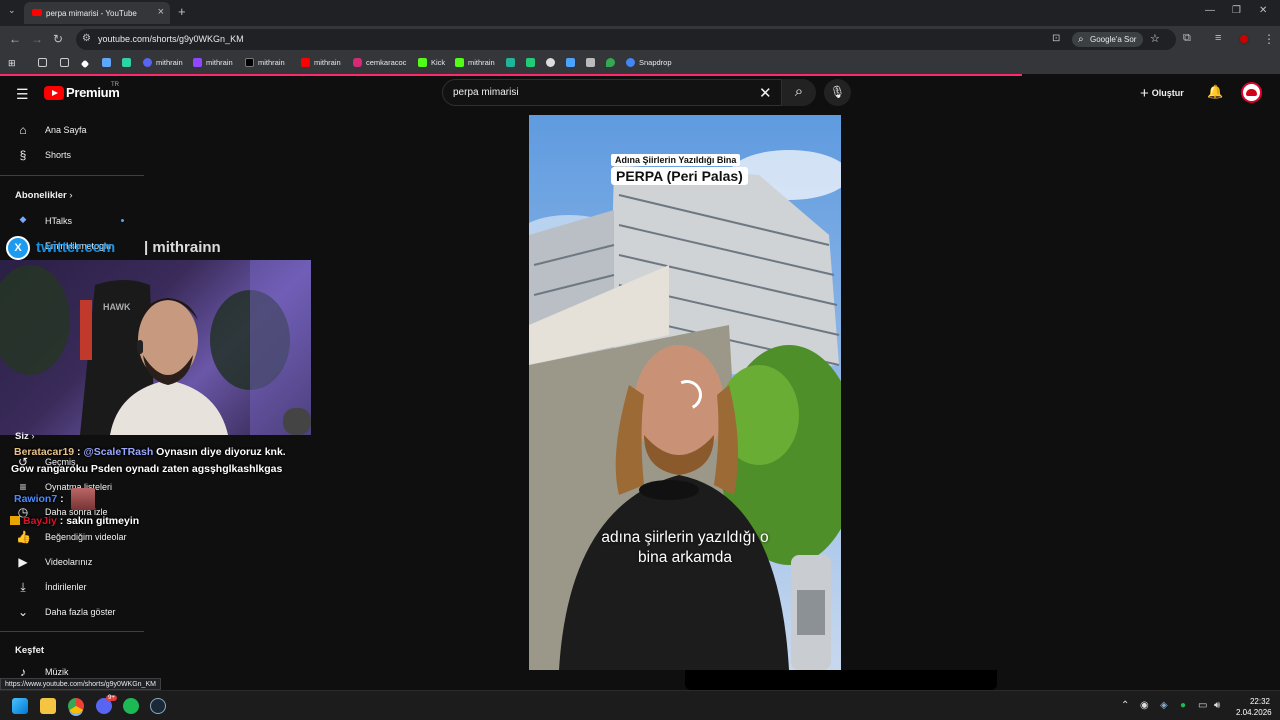 Image resolution: width=1280 pixels, height=720 pixels. What do you see at coordinates (765, 93) in the screenshot?
I see `clear-search-icon: ✕` at bounding box center [765, 93].